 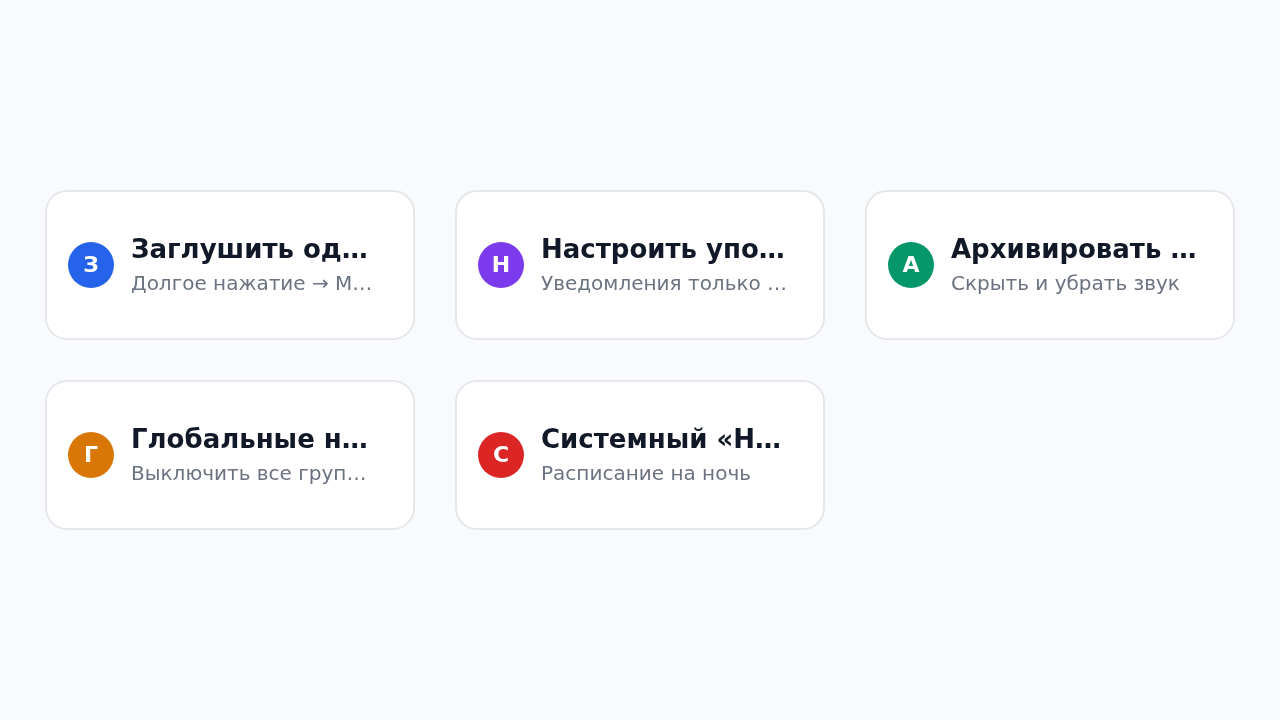 What do you see at coordinates (91, 455) in the screenshot?
I see `letter-avatar: Г` at bounding box center [91, 455].